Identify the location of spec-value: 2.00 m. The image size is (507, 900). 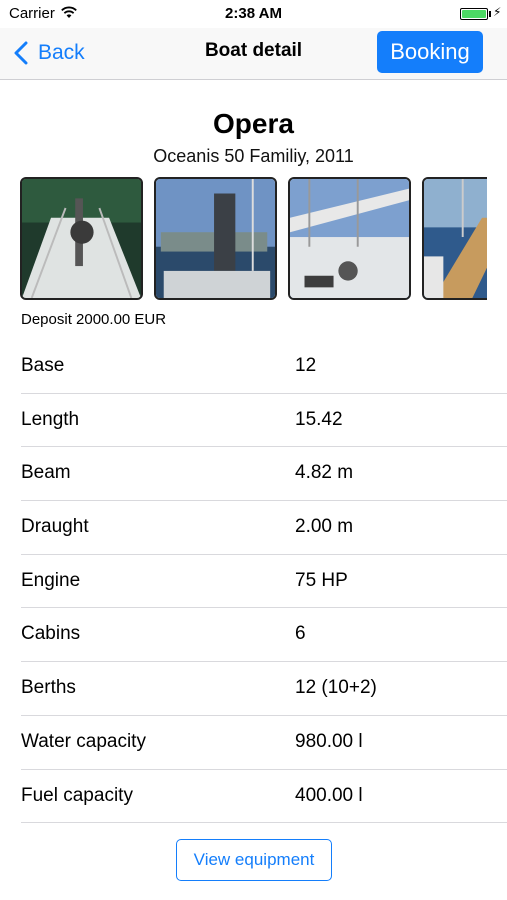
(324, 527).